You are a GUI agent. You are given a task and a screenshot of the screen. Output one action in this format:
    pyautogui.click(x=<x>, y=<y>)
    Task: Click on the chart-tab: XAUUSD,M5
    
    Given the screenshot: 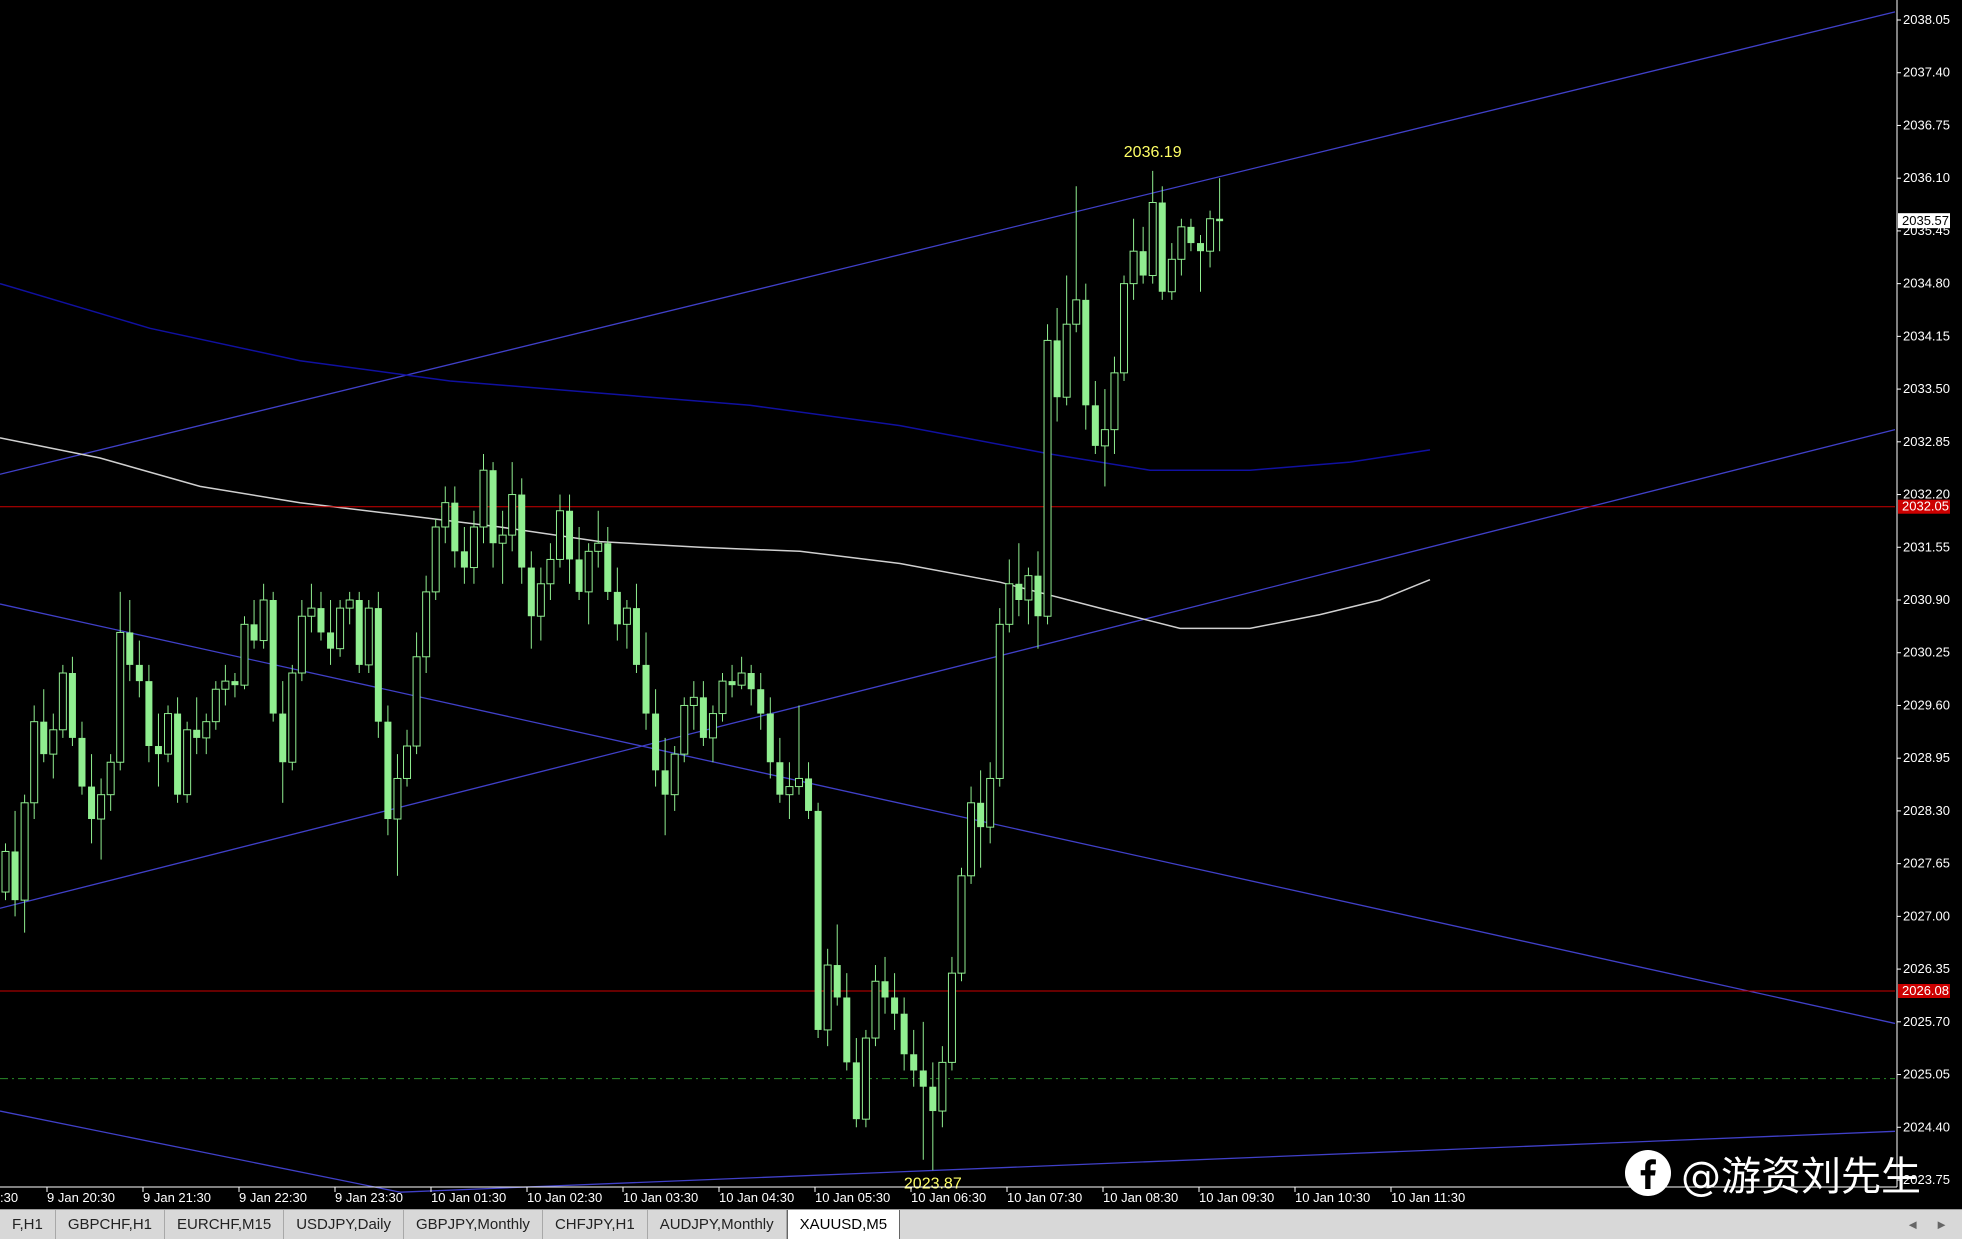 What is the action you would take?
    pyautogui.click(x=843, y=1224)
    